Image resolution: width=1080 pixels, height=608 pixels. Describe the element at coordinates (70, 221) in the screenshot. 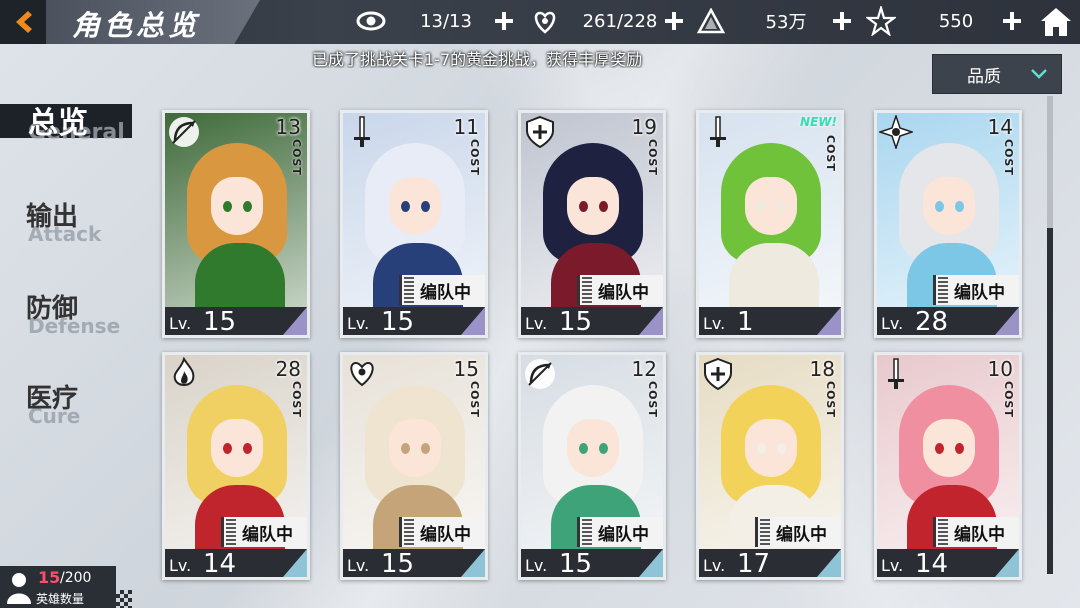

I see `category-attack: Attack 输出` at that location.